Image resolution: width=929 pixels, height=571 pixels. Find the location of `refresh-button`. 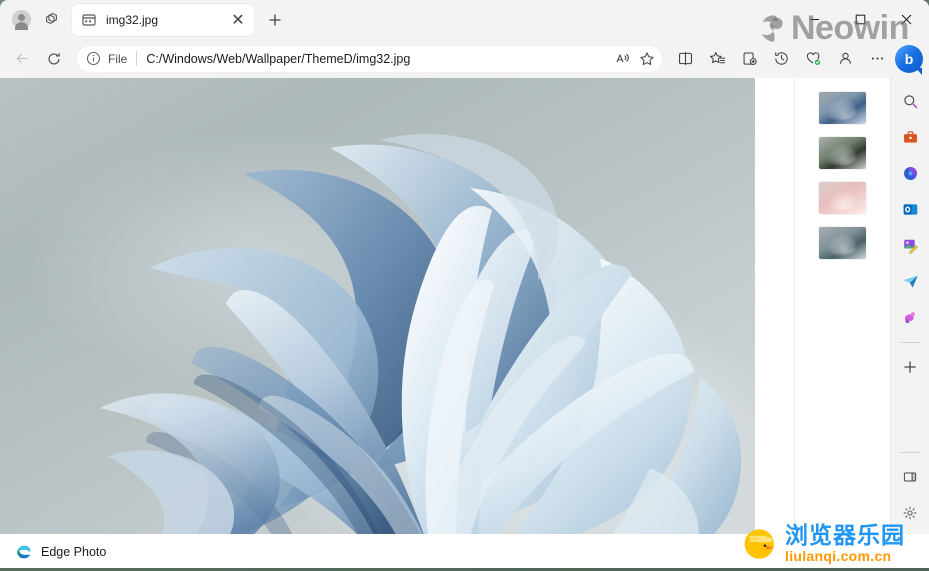

refresh-button is located at coordinates (54, 59).